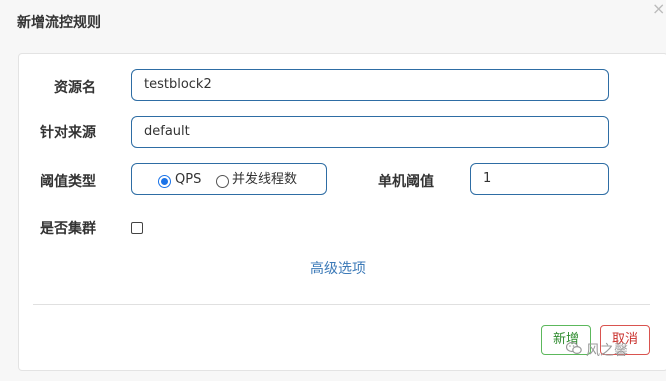 This screenshot has width=666, height=381. What do you see at coordinates (68, 182) in the screenshot?
I see `threshold-type-label: 阈值类型` at bounding box center [68, 182].